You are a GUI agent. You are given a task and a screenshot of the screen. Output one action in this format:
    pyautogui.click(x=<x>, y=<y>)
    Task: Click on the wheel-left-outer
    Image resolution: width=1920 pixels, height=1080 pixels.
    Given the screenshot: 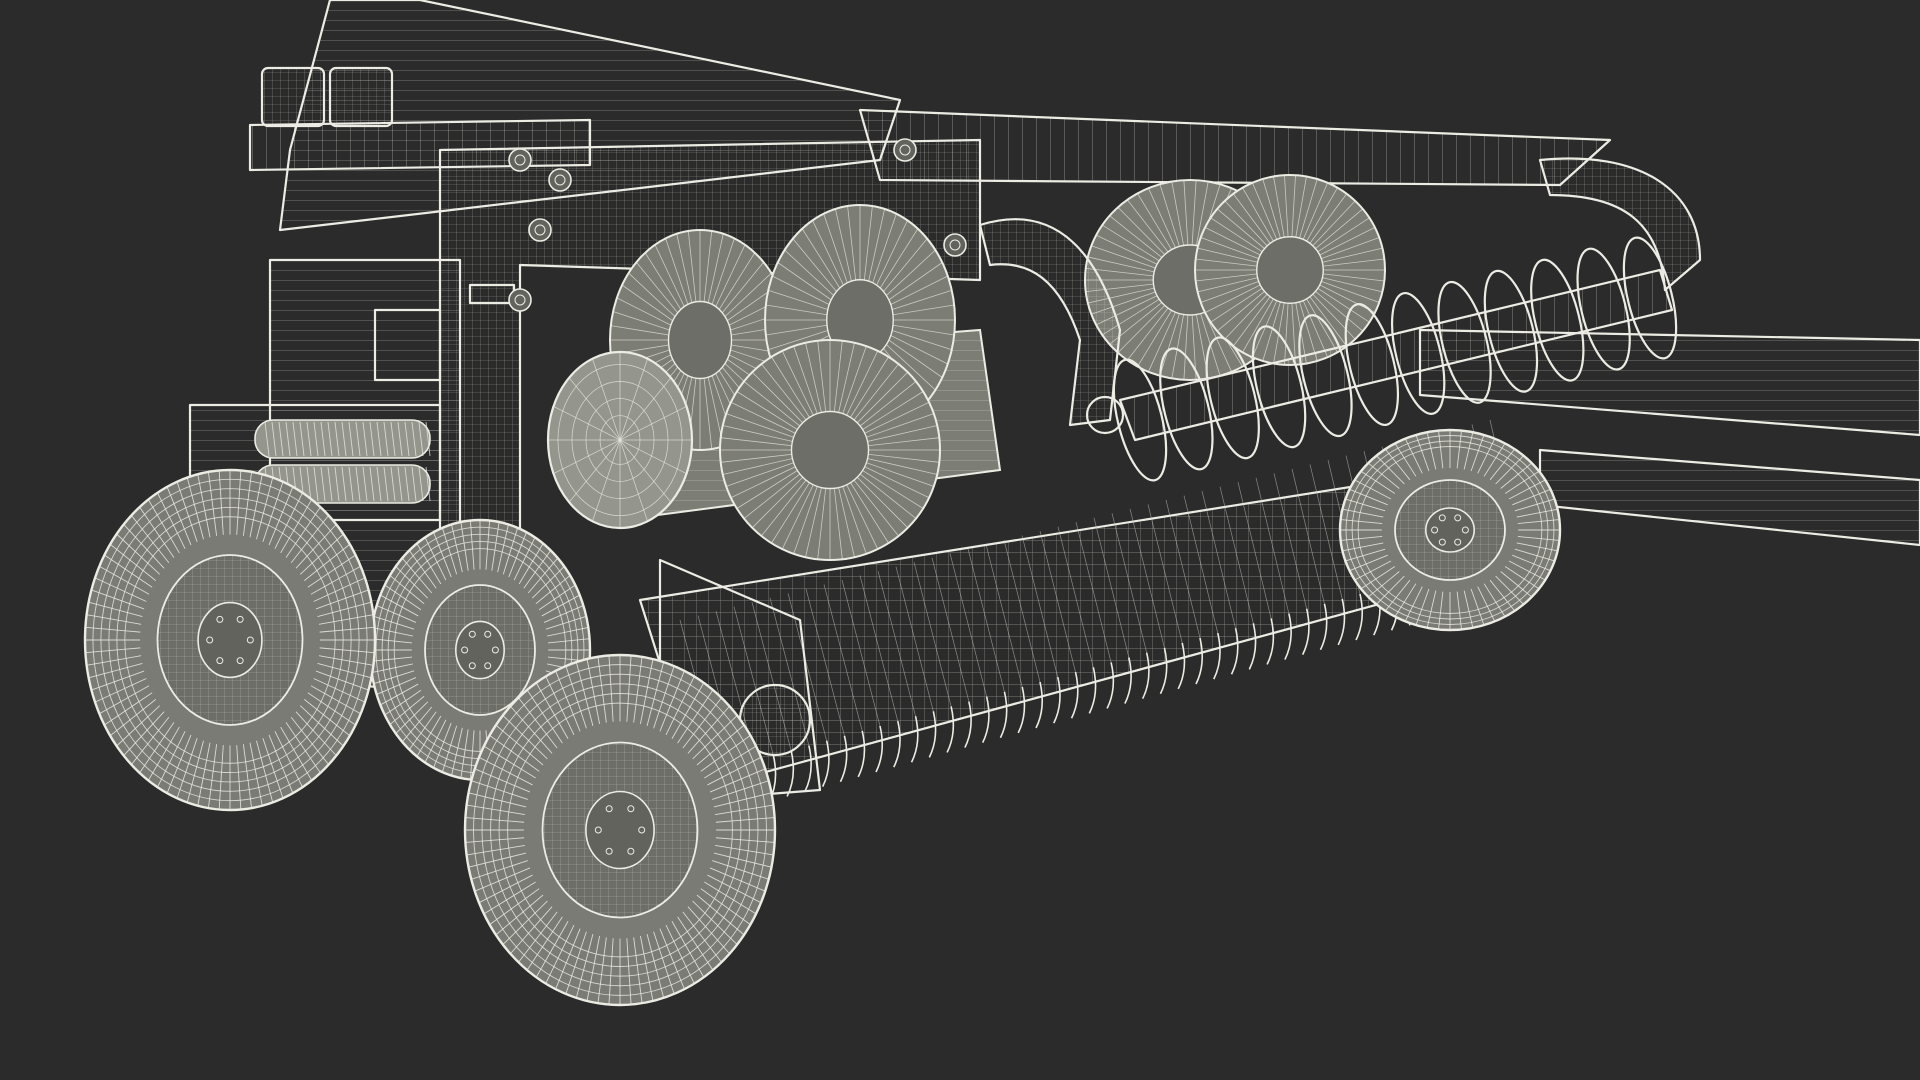 What is the action you would take?
    pyautogui.click(x=230, y=640)
    